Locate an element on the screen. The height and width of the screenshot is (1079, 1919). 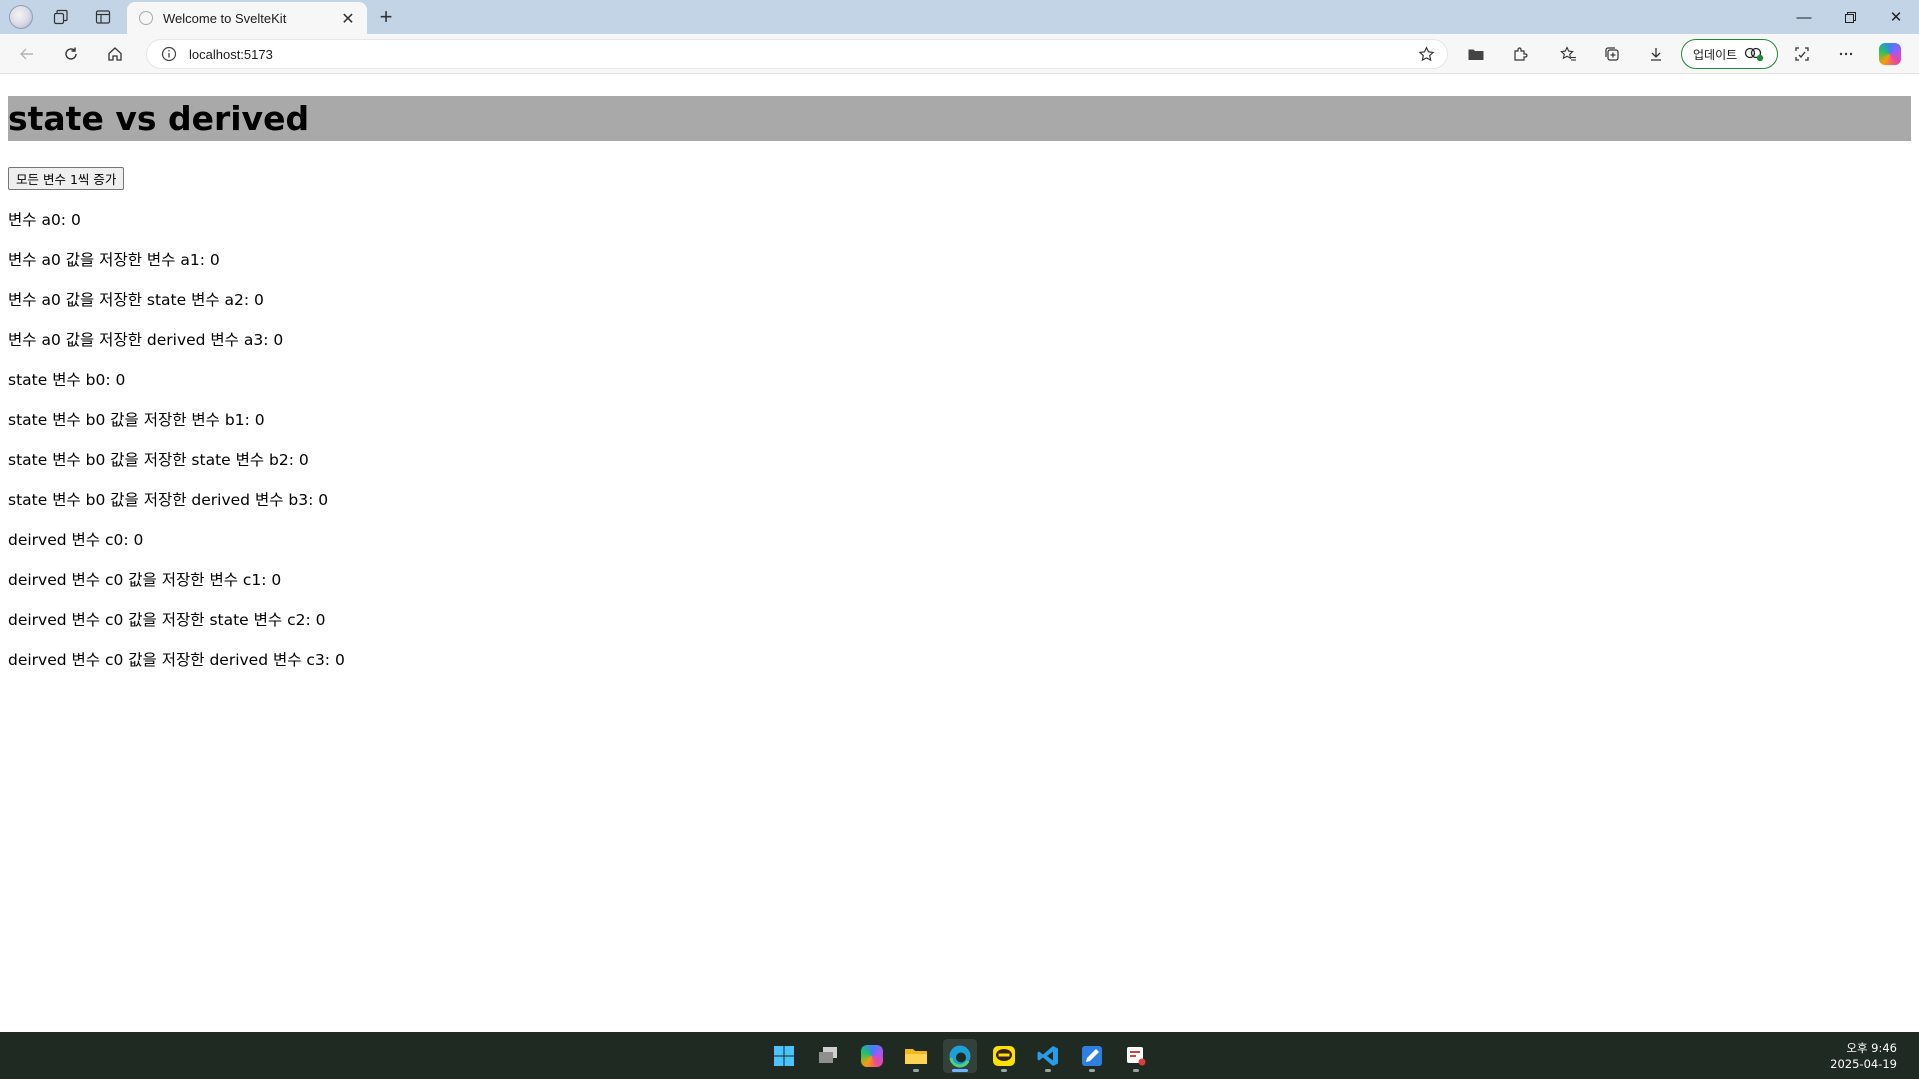
downloads-button is located at coordinates (1656, 54).